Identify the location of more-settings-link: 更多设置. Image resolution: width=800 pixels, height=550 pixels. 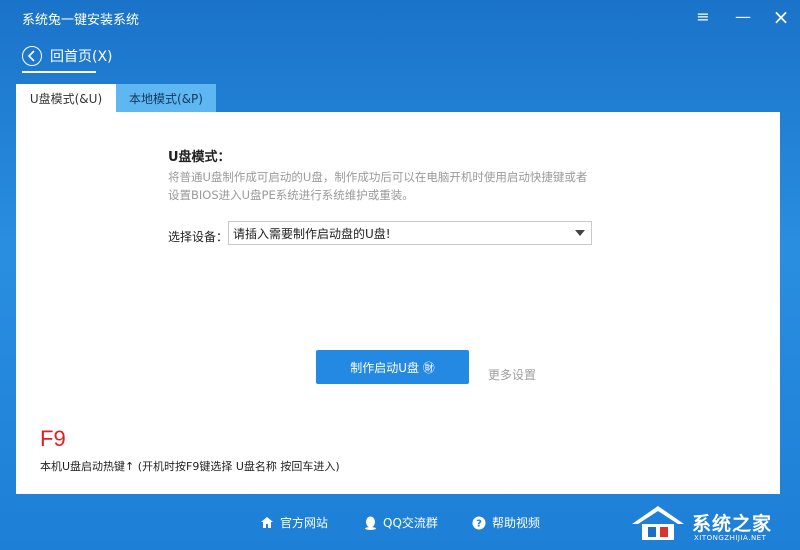
(512, 374).